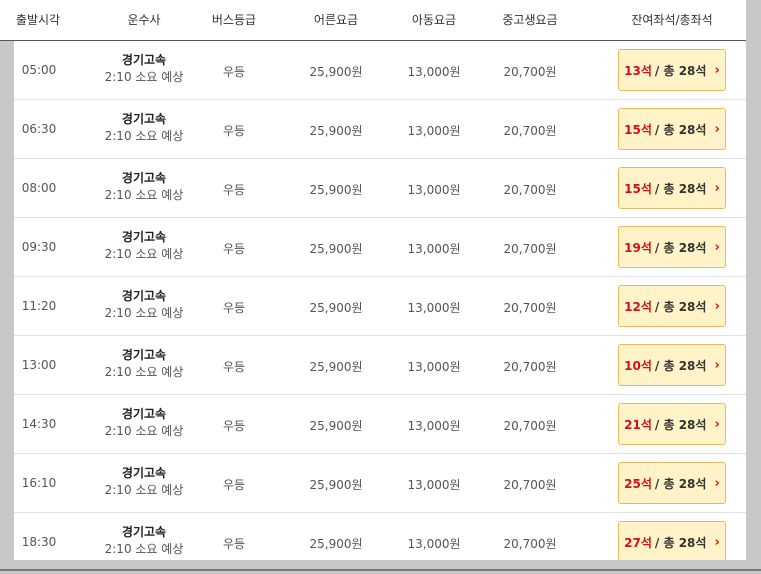 The width and height of the screenshot is (761, 574). What do you see at coordinates (638, 424) in the screenshot?
I see `remaining-seats: 21석` at bounding box center [638, 424].